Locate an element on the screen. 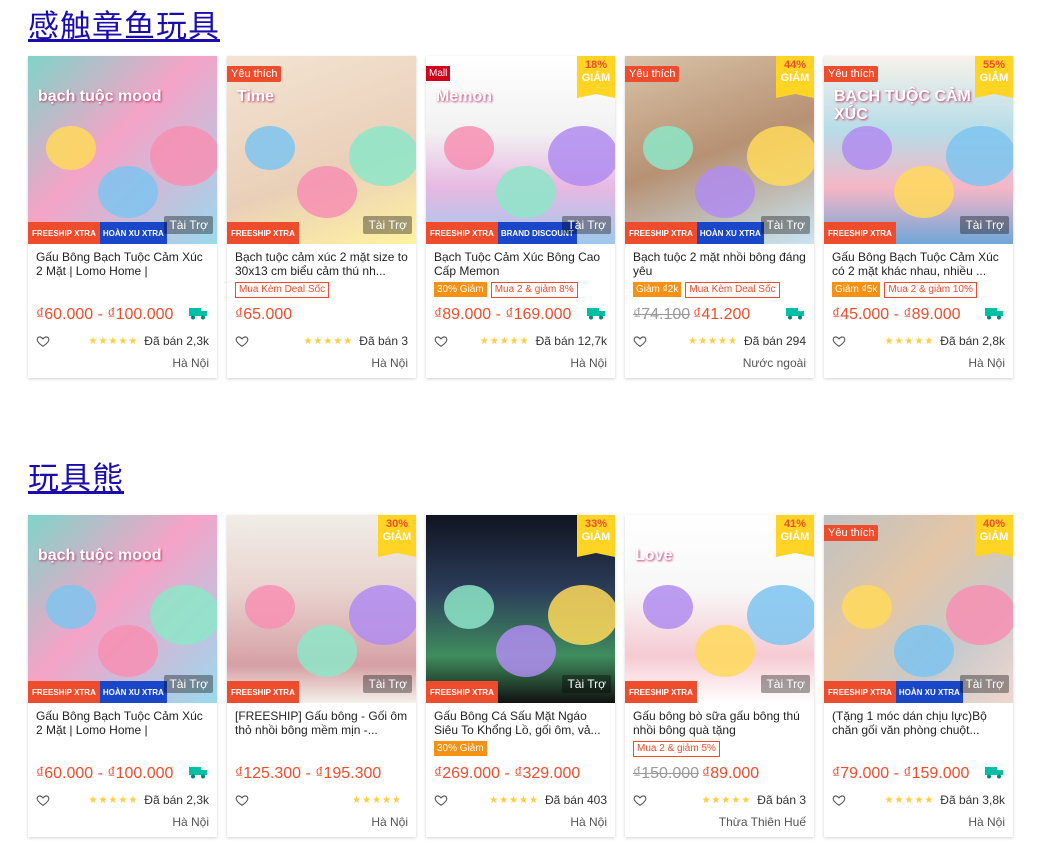  thumbnail-caption: Memon is located at coordinates (464, 96).